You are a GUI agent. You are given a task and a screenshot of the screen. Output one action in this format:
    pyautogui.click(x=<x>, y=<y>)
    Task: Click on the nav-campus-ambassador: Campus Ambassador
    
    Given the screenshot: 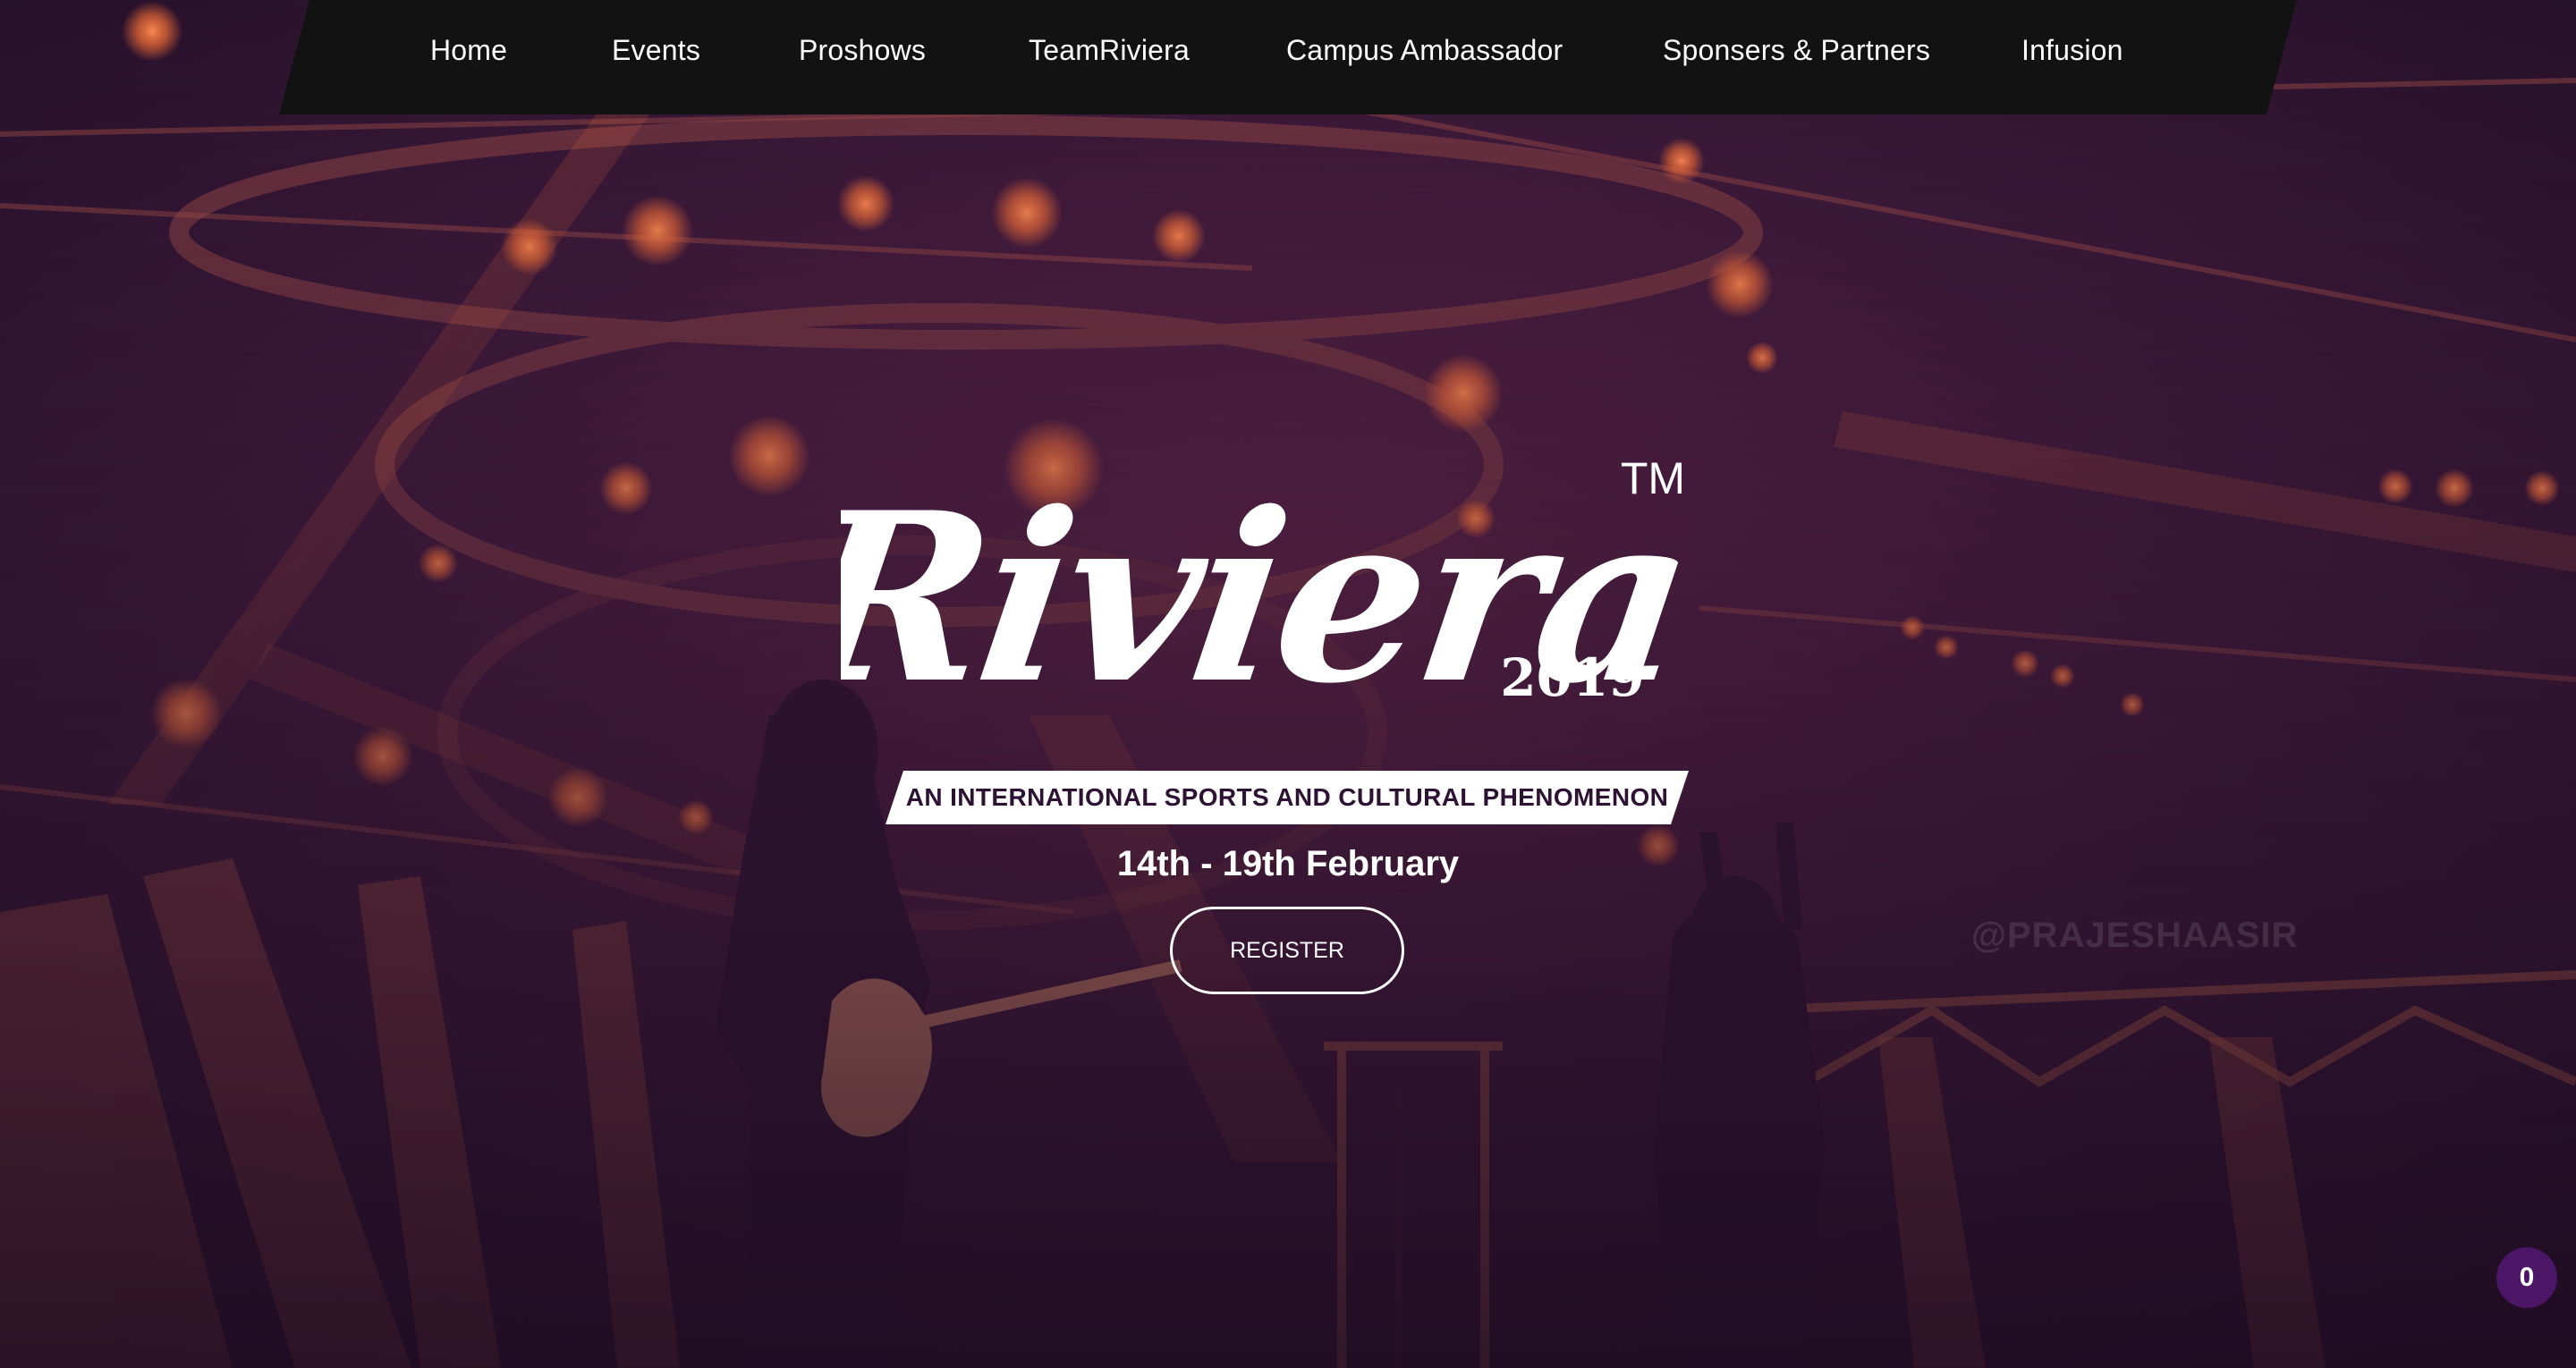 What is the action you would take?
    pyautogui.click(x=1424, y=51)
    